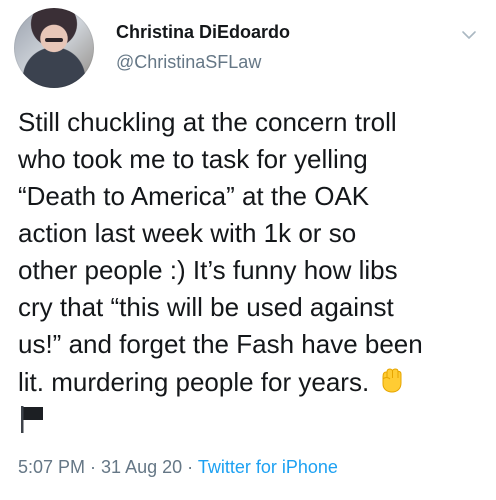 The width and height of the screenshot is (496, 500). I want to click on chevron-down-icon, so click(469, 35).